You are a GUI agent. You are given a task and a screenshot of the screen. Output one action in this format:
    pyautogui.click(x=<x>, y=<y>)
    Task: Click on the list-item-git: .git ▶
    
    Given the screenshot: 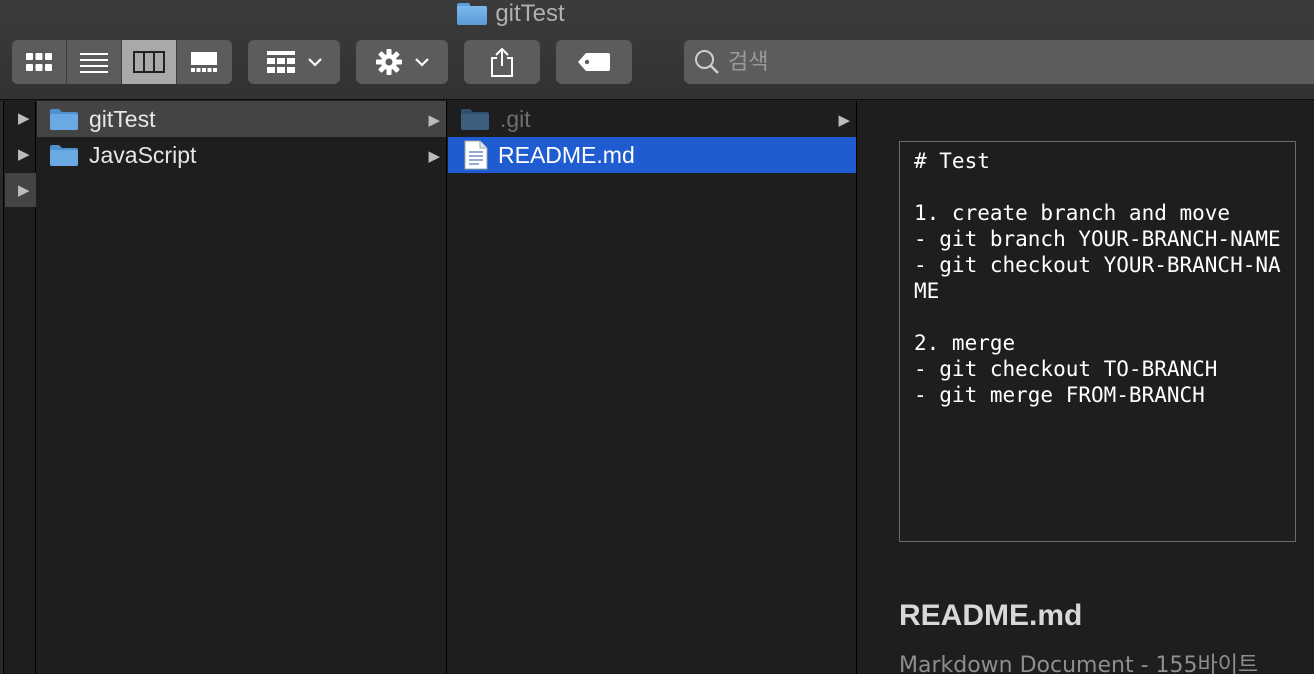 What is the action you would take?
    pyautogui.click(x=652, y=119)
    